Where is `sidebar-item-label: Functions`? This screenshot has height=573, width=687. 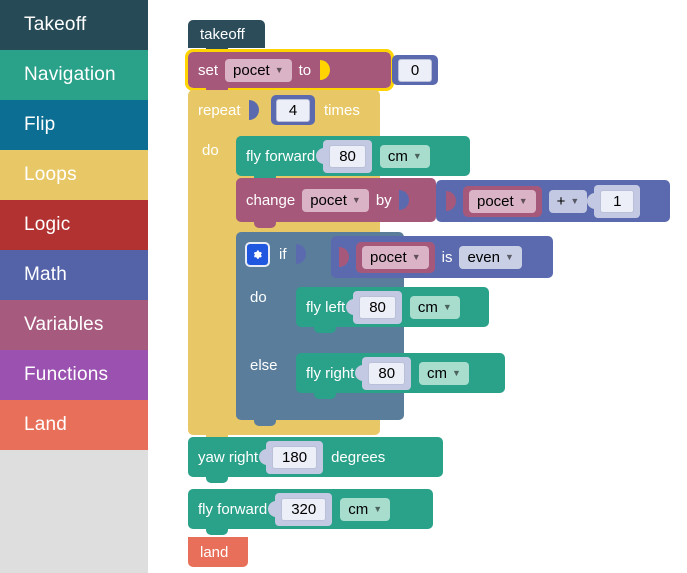 sidebar-item-label: Functions is located at coordinates (66, 374).